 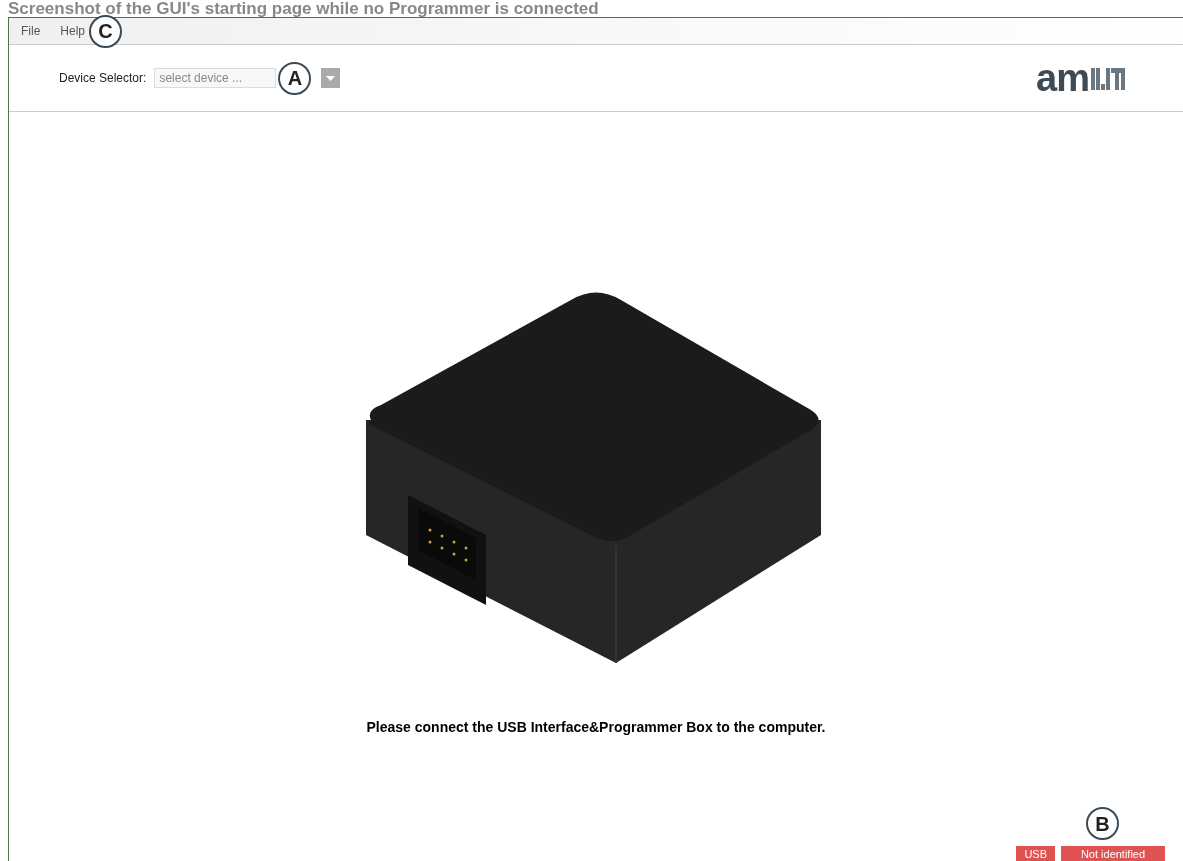 I want to click on menu-item: File, so click(x=31, y=31).